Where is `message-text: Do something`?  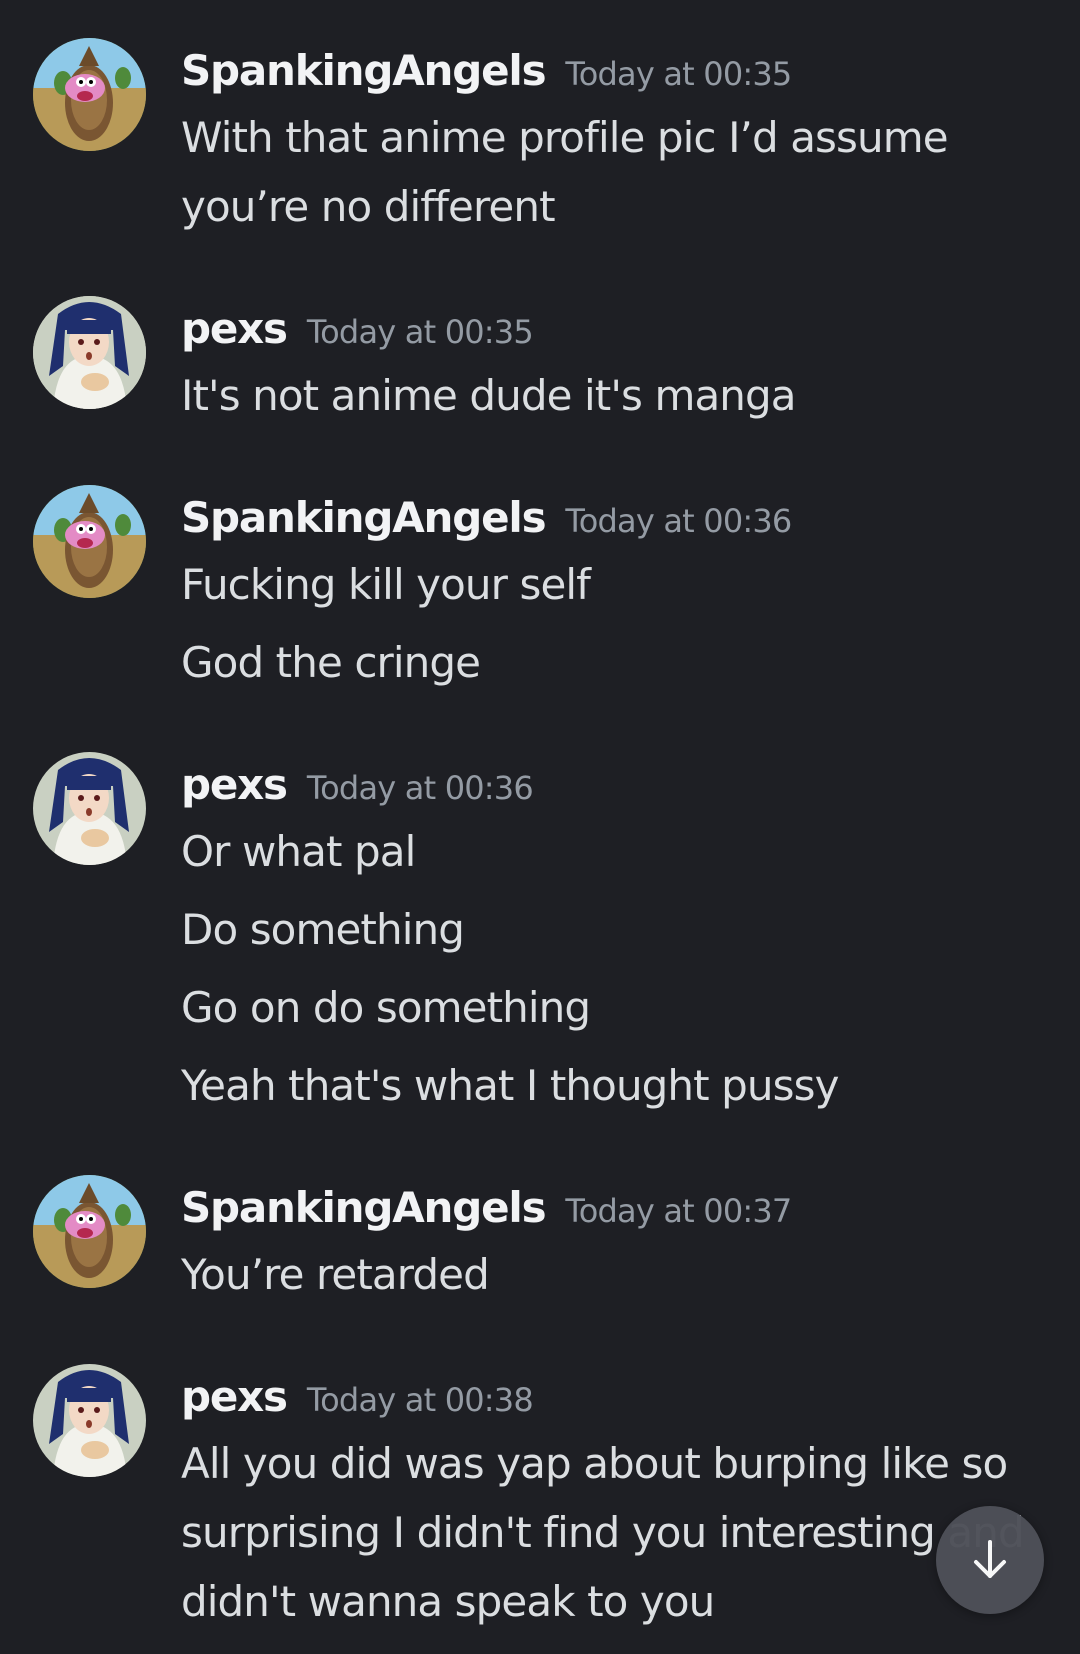 message-text: Do something is located at coordinates (323, 929).